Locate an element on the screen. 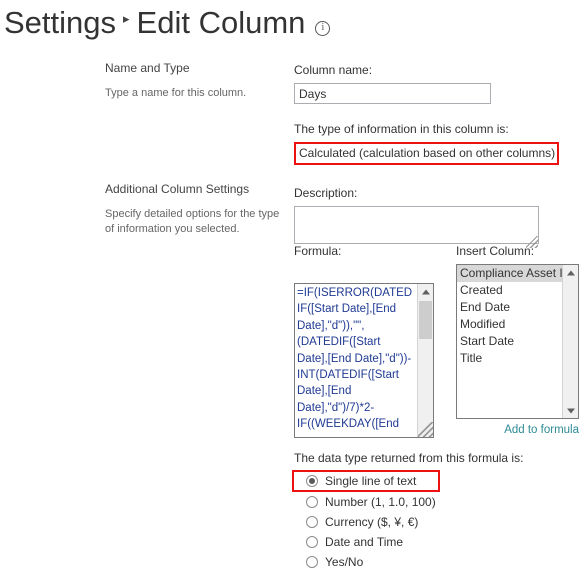  column-name-field-group: Column name: is located at coordinates (436, 83).